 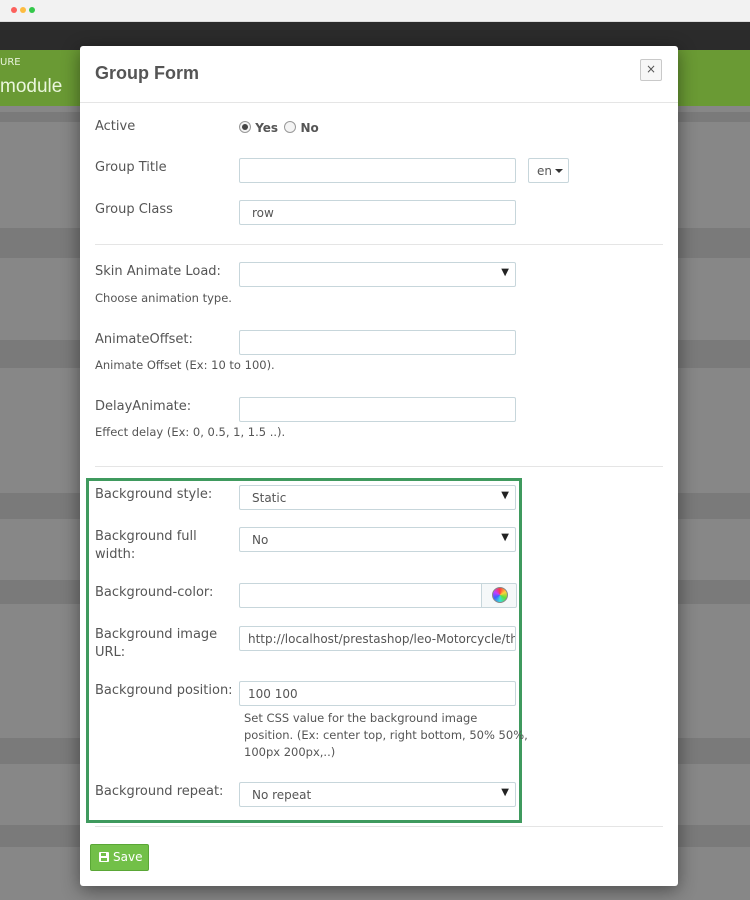 I want to click on group-title-label: Group Title, so click(x=131, y=167).